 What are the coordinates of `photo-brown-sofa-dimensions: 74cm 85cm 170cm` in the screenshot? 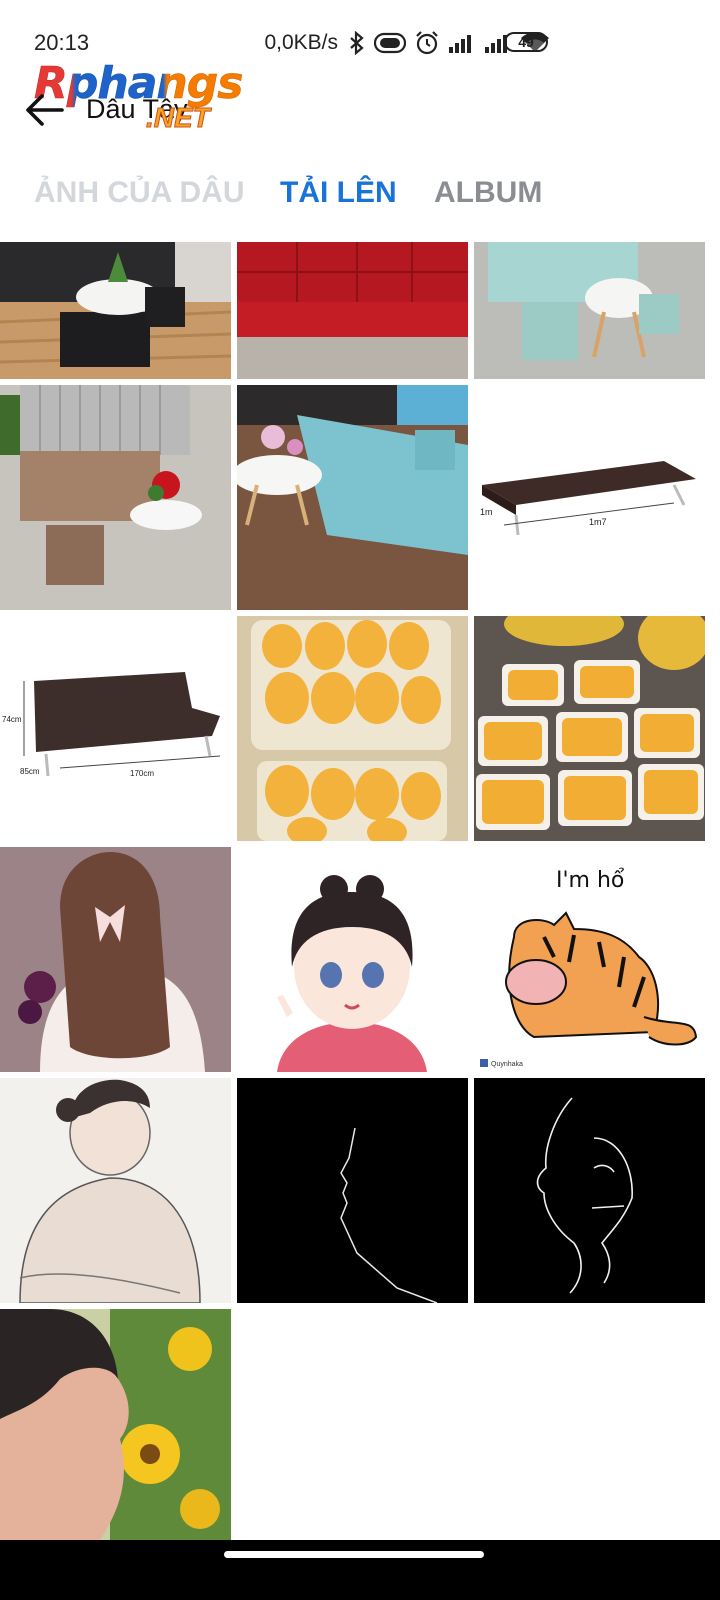 It's located at (115, 728).